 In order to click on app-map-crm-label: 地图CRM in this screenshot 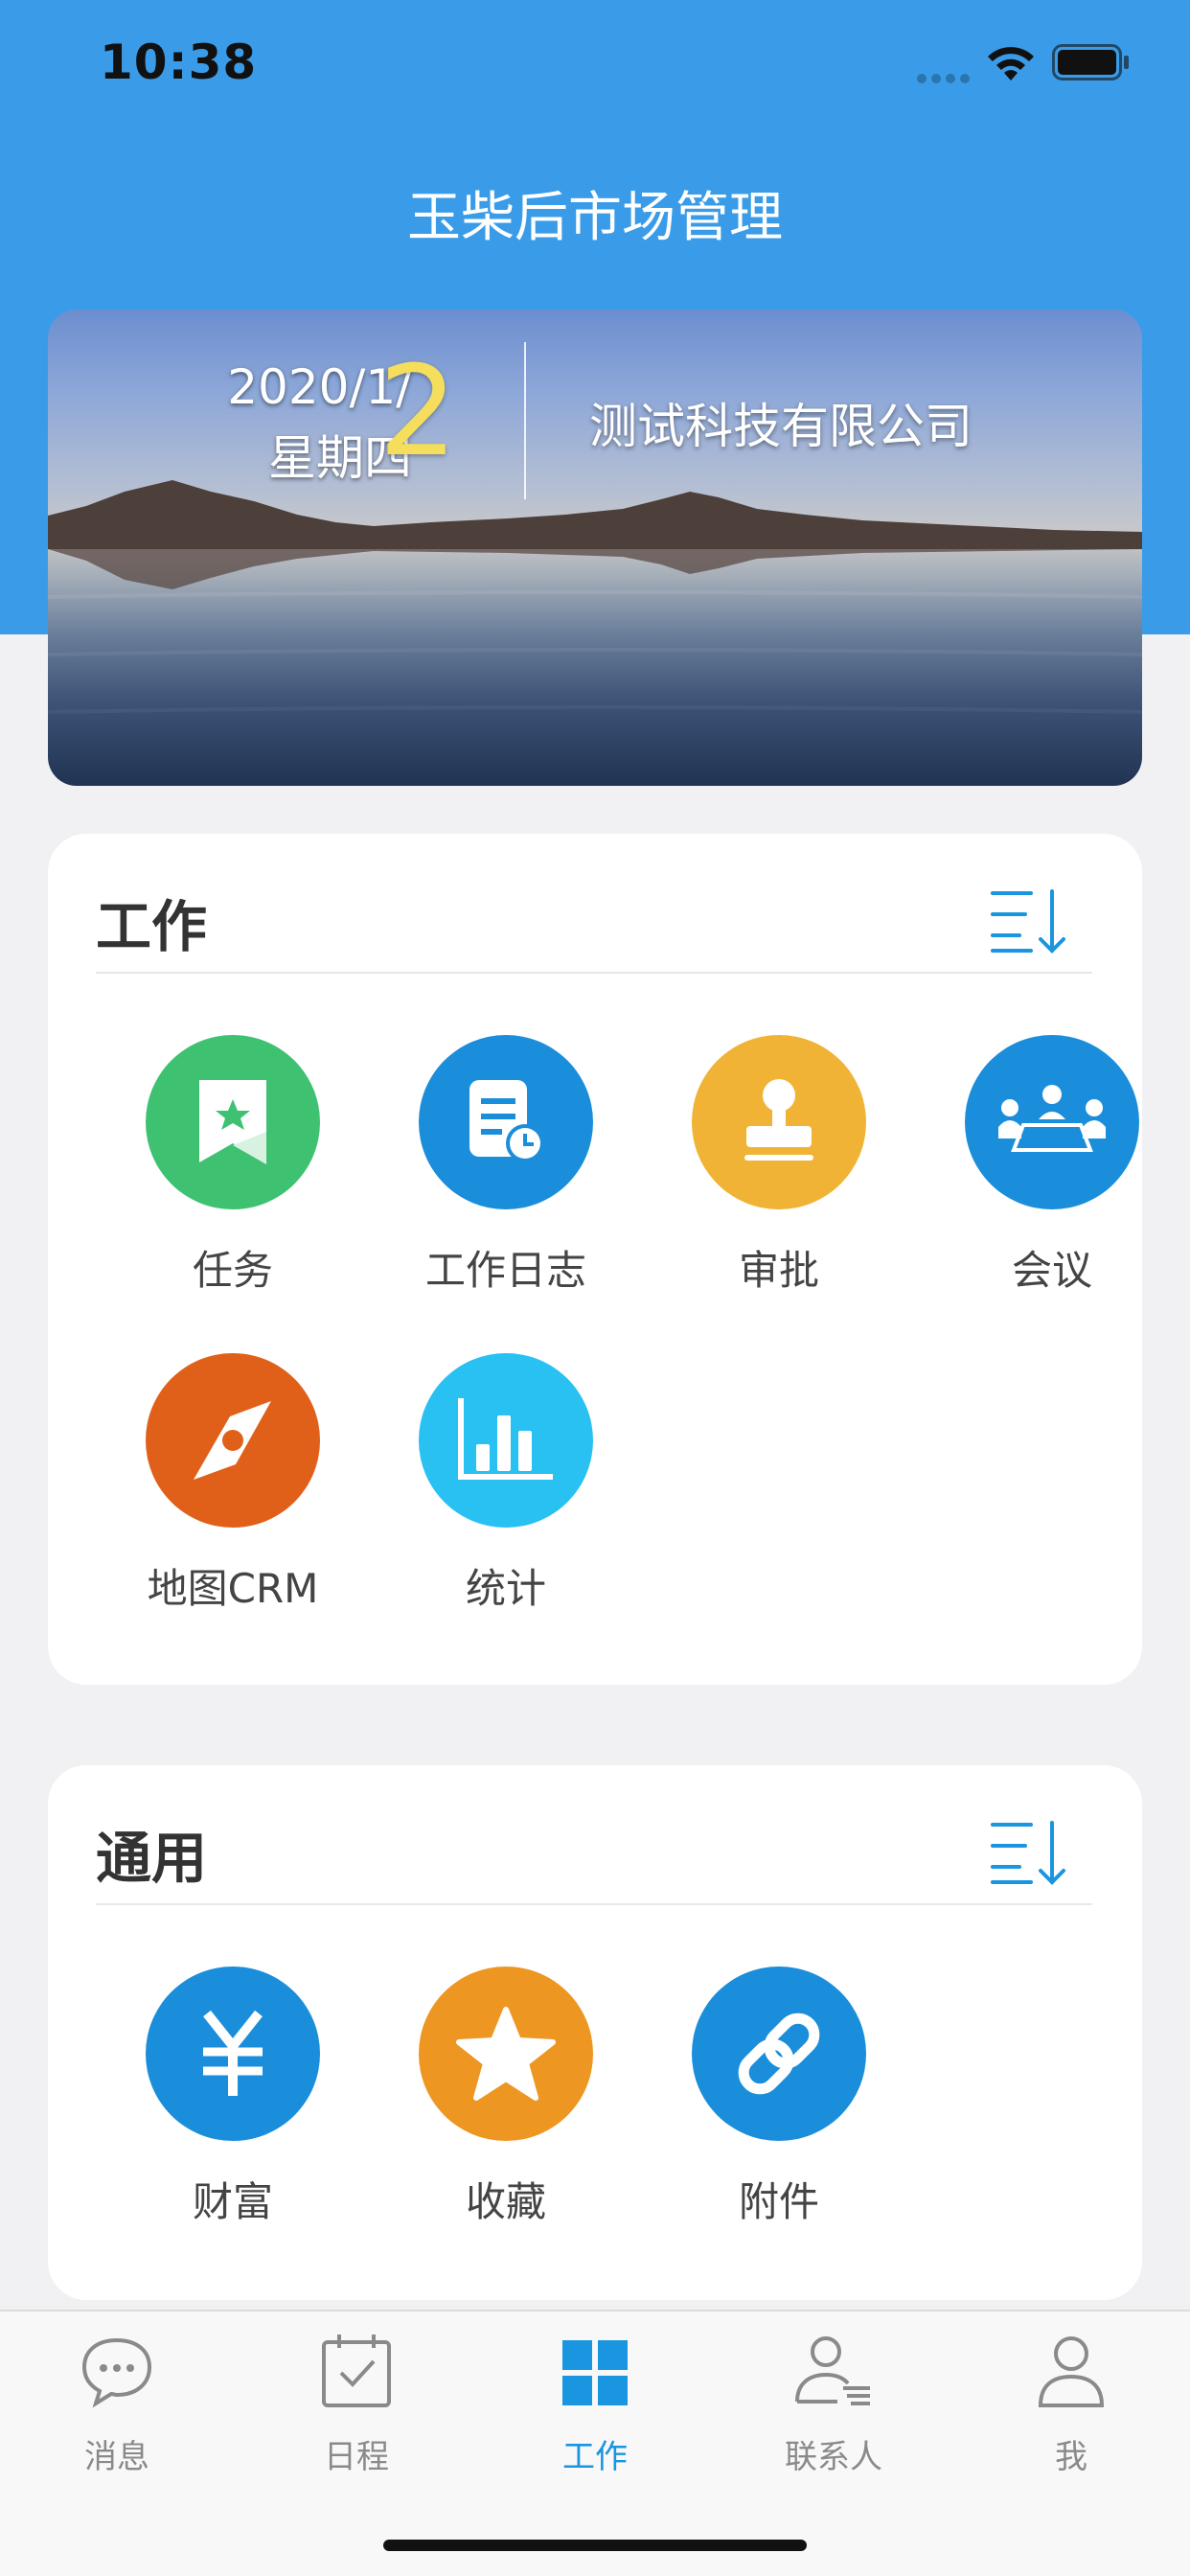, I will do `click(233, 1588)`.